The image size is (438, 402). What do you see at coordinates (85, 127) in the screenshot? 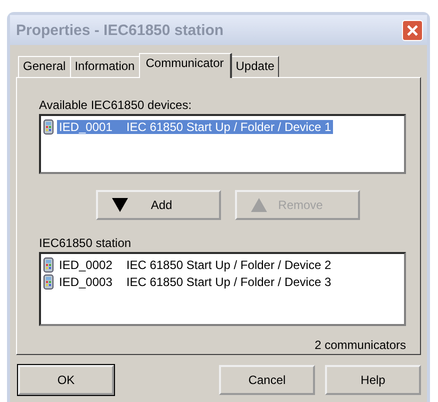
I see `device-id: IED_0001` at bounding box center [85, 127].